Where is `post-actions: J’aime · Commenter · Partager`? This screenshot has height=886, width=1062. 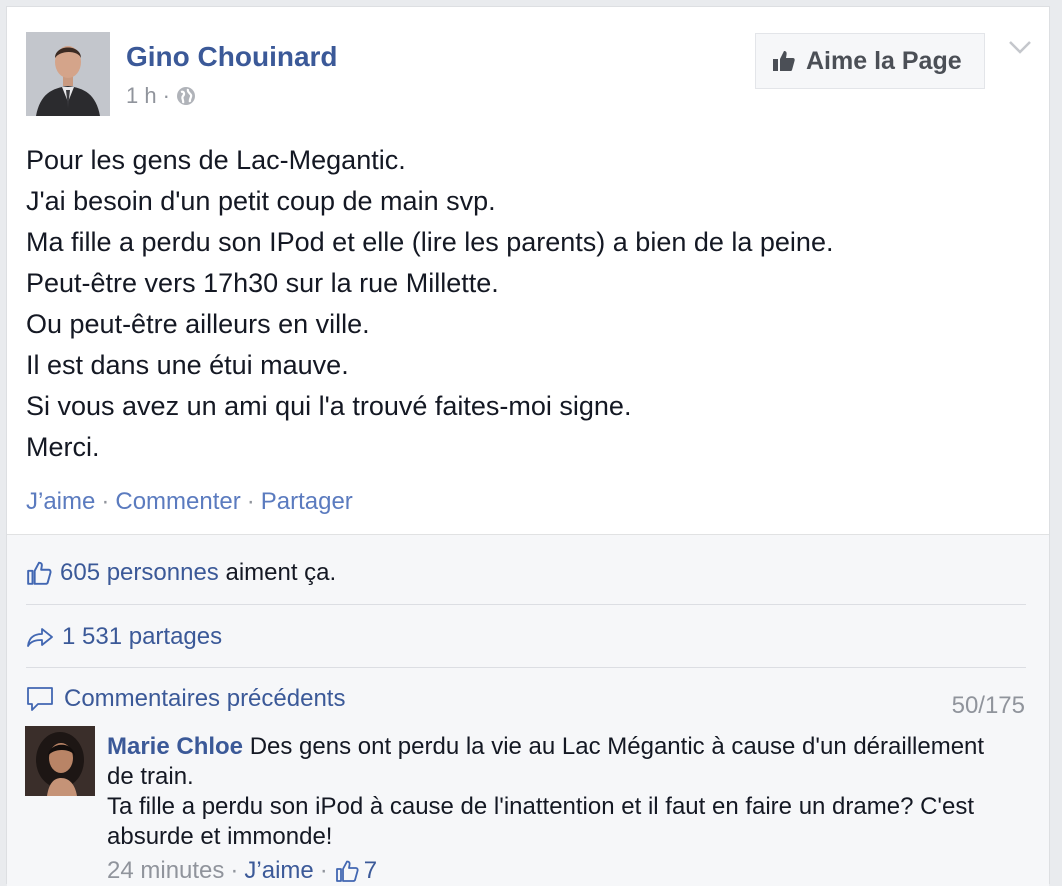 post-actions: J’aime · Commenter · Partager is located at coordinates (189, 502).